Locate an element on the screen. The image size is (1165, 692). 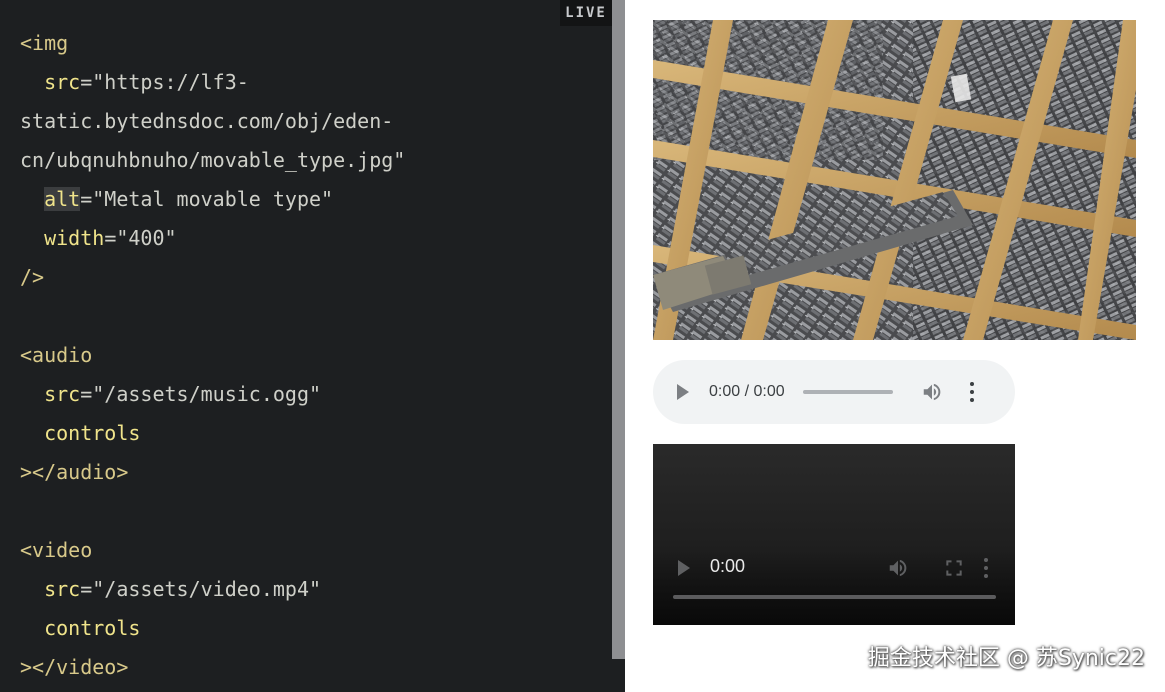
audio-seek-bar is located at coordinates (847, 392).